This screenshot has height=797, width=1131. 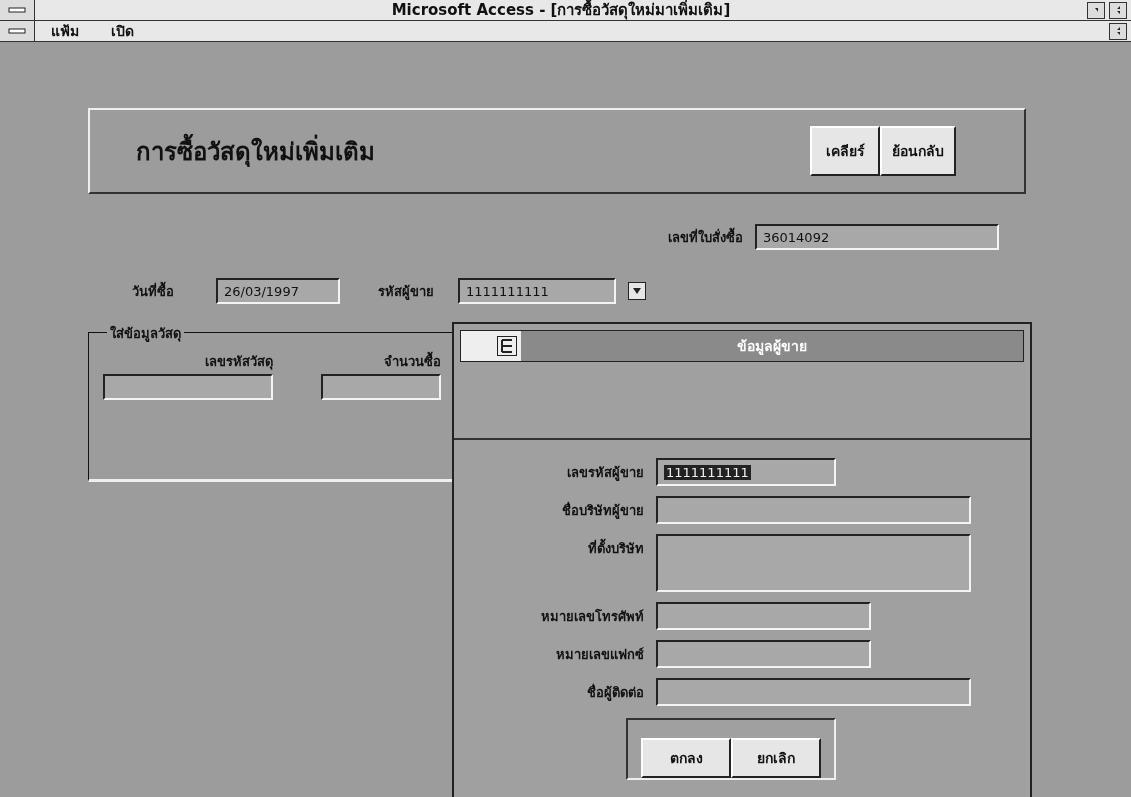 I want to click on form-button: เคลียร์, so click(x=845, y=151).